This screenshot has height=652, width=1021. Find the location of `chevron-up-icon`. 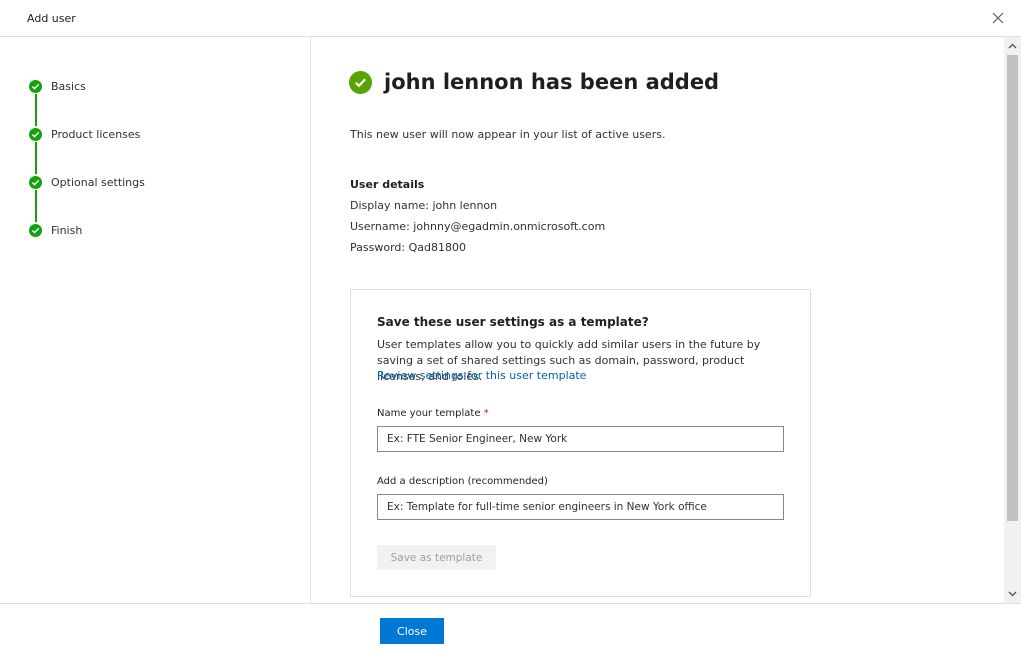

chevron-up-icon is located at coordinates (1012, 46).